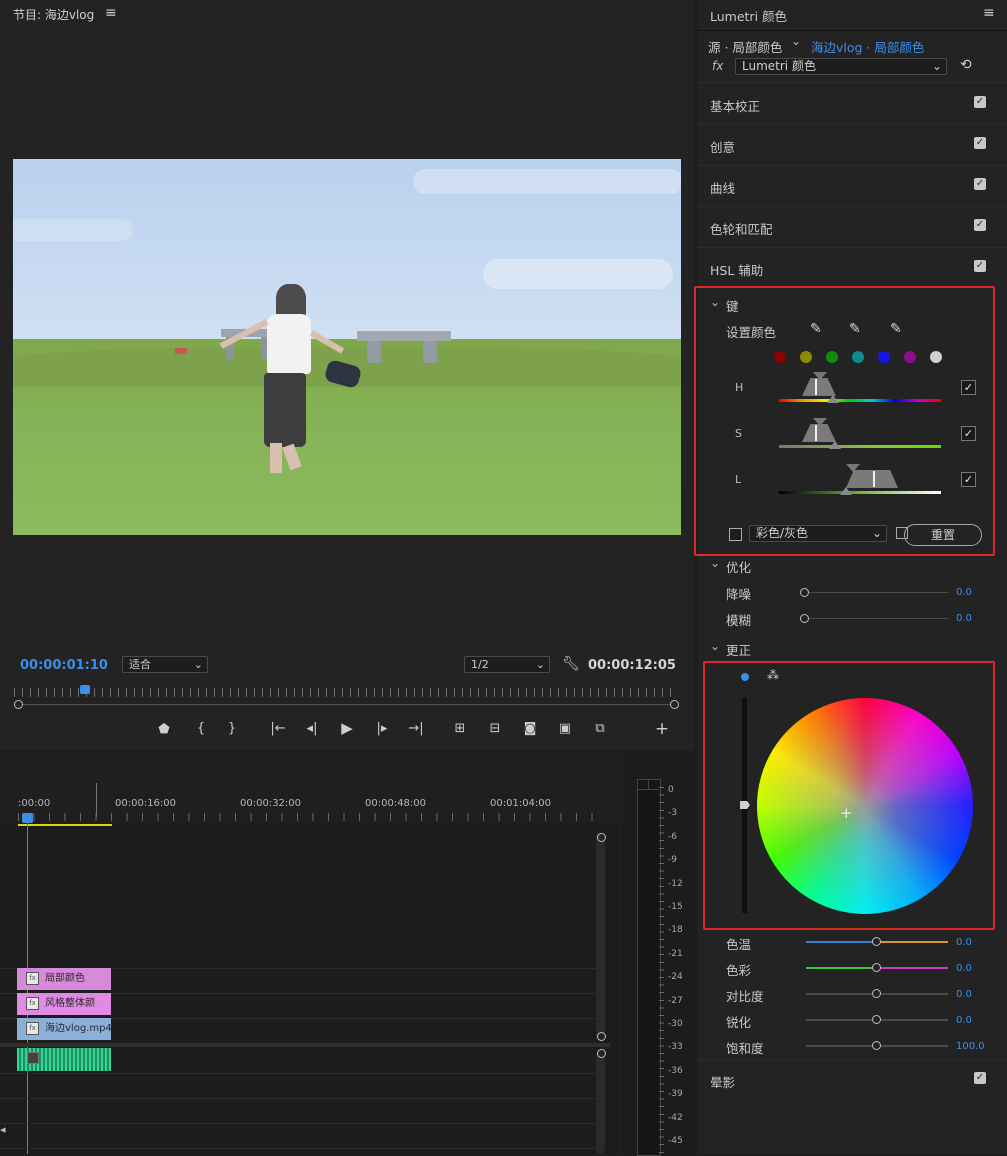 The image size is (1007, 1156). I want to click on compare-icon: ▣, so click(565, 728).